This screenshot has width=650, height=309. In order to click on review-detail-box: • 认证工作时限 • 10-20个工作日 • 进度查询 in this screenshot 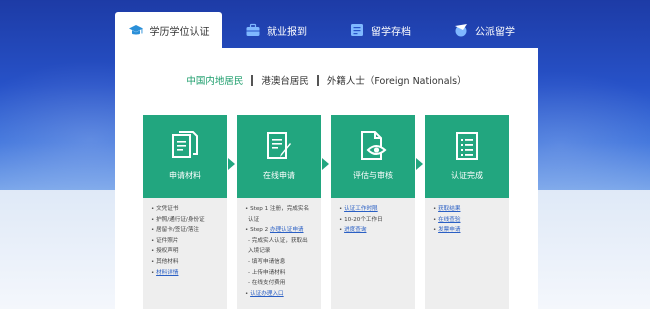, I will do `click(373, 253)`.